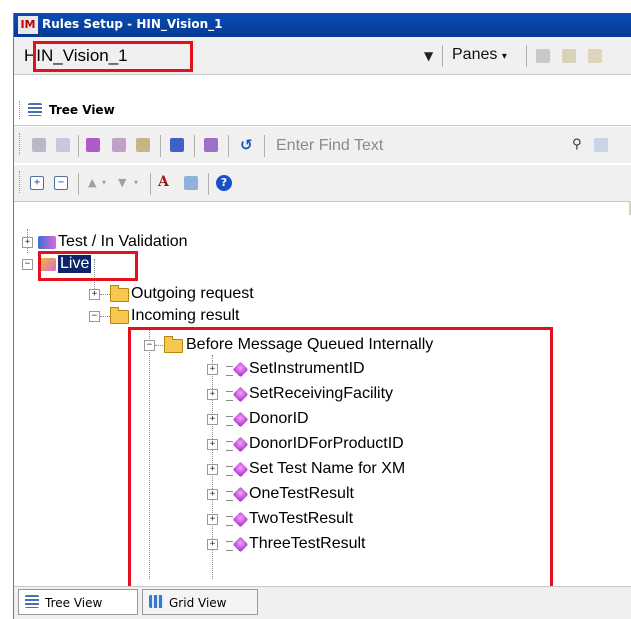 The height and width of the screenshot is (619, 631). I want to click on grid-view-icon, so click(156, 601).